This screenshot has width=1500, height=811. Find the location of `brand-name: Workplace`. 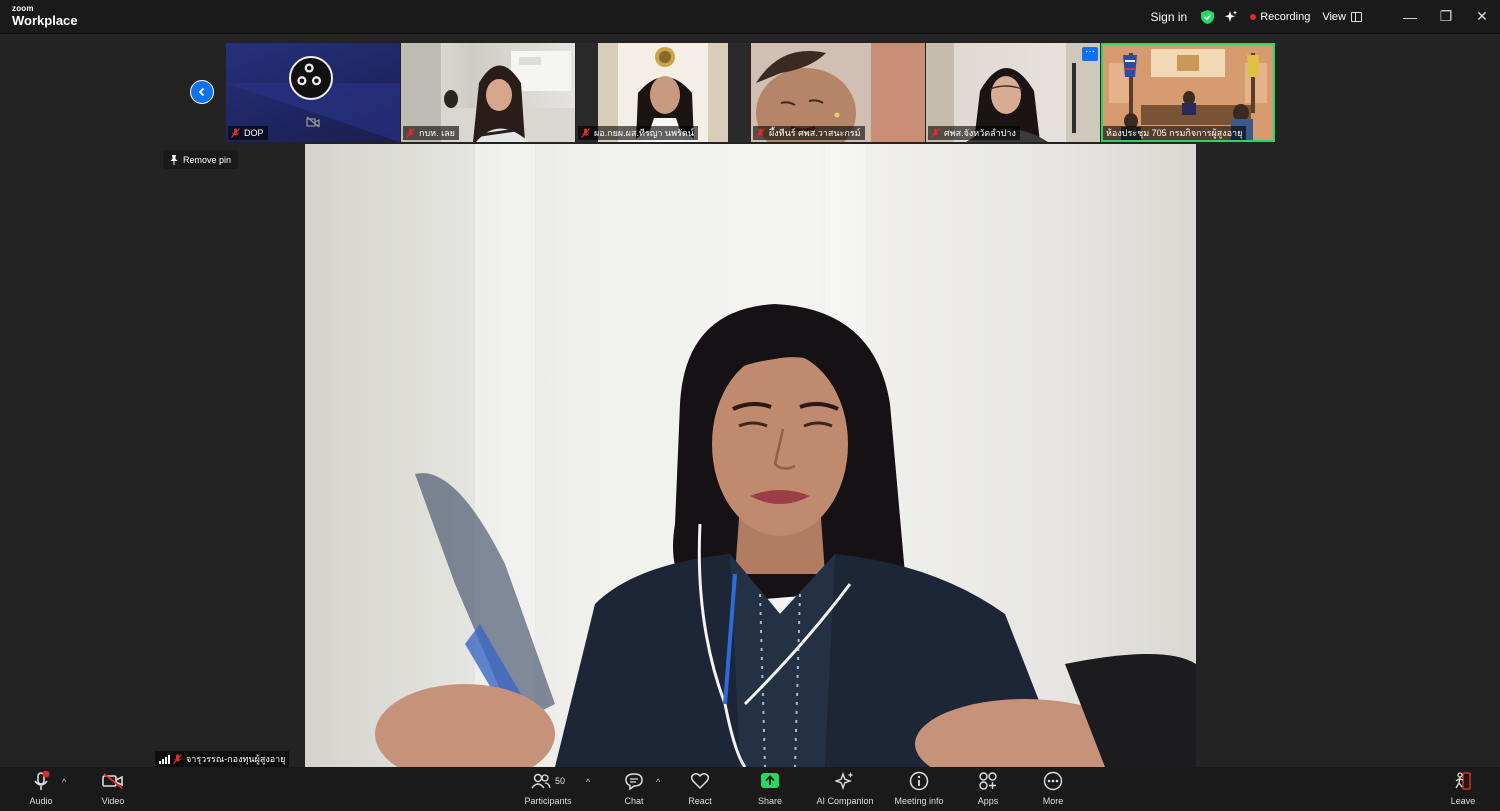

brand-name: Workplace is located at coordinates (45, 20).